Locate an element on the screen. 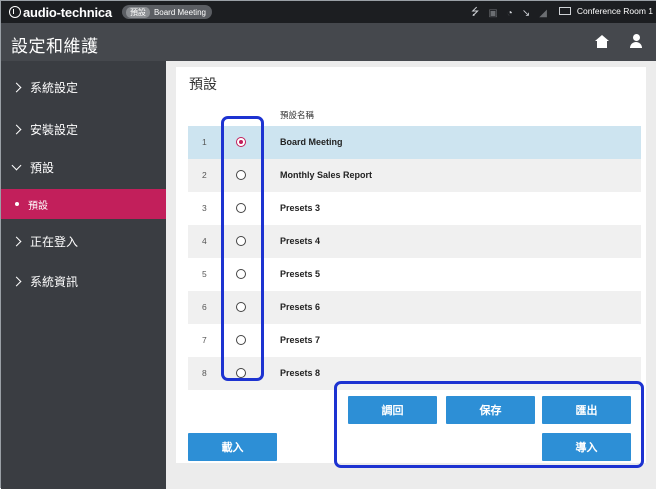 The width and height of the screenshot is (656, 489). row-number: 3 is located at coordinates (204, 208).